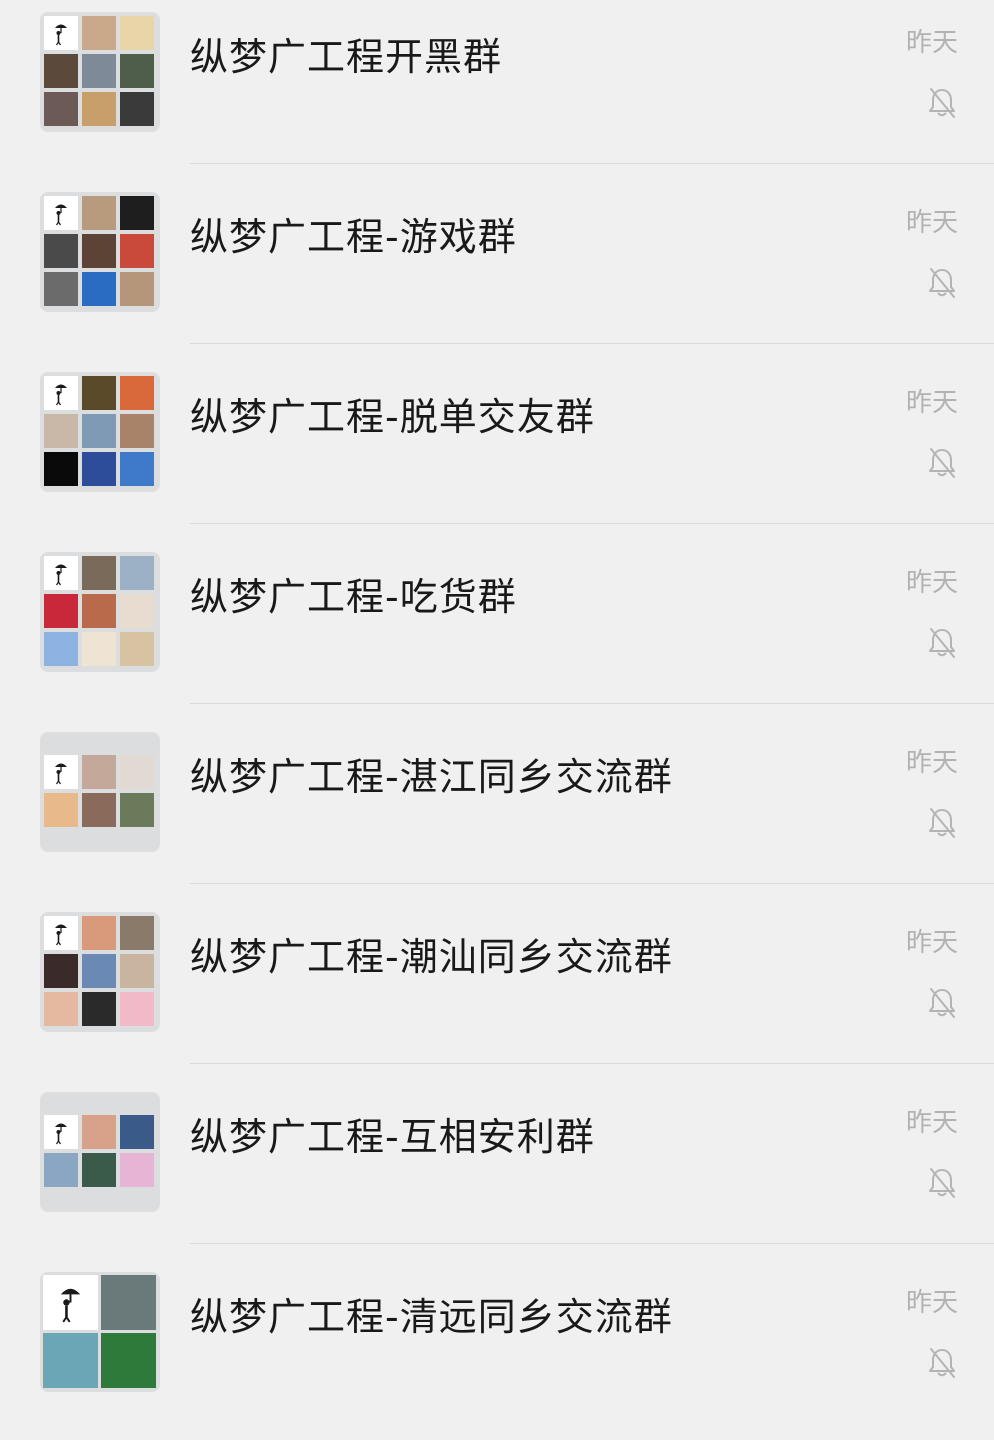 The width and height of the screenshot is (994, 1440). What do you see at coordinates (431, 957) in the screenshot?
I see `chat-title: 纵梦广工程-潮汕同乡交流群` at bounding box center [431, 957].